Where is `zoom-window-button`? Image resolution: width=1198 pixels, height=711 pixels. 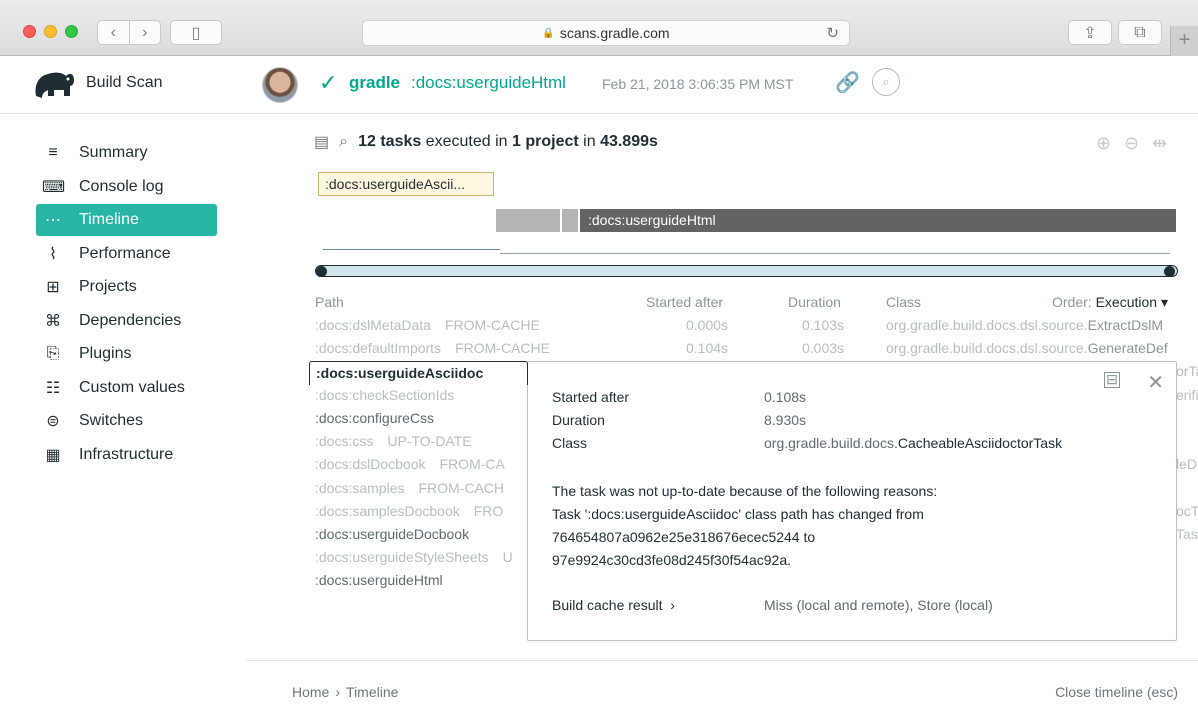
zoom-window-button is located at coordinates (71, 31).